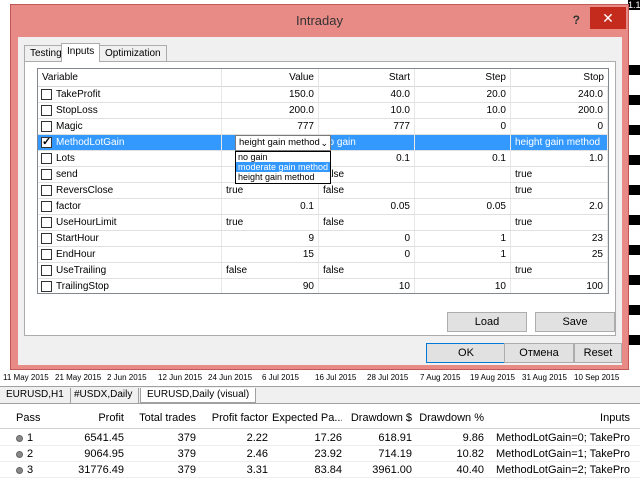 The height and width of the screenshot is (480, 640). Describe the element at coordinates (270, 126) in the screenshot. I see `value-cell: 777` at that location.